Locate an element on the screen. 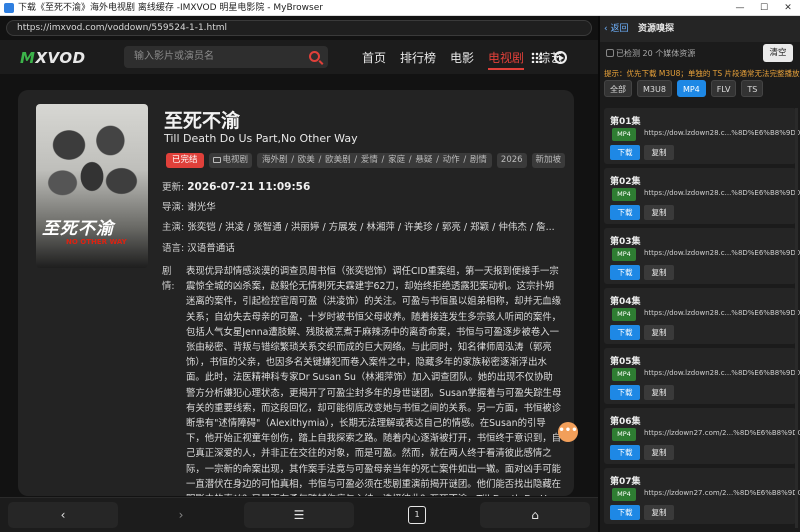 Image resolution: width=800 pixels, height=532 pixels. poster-image: 至死不渝 NO OTHER WAY is located at coordinates (92, 186).